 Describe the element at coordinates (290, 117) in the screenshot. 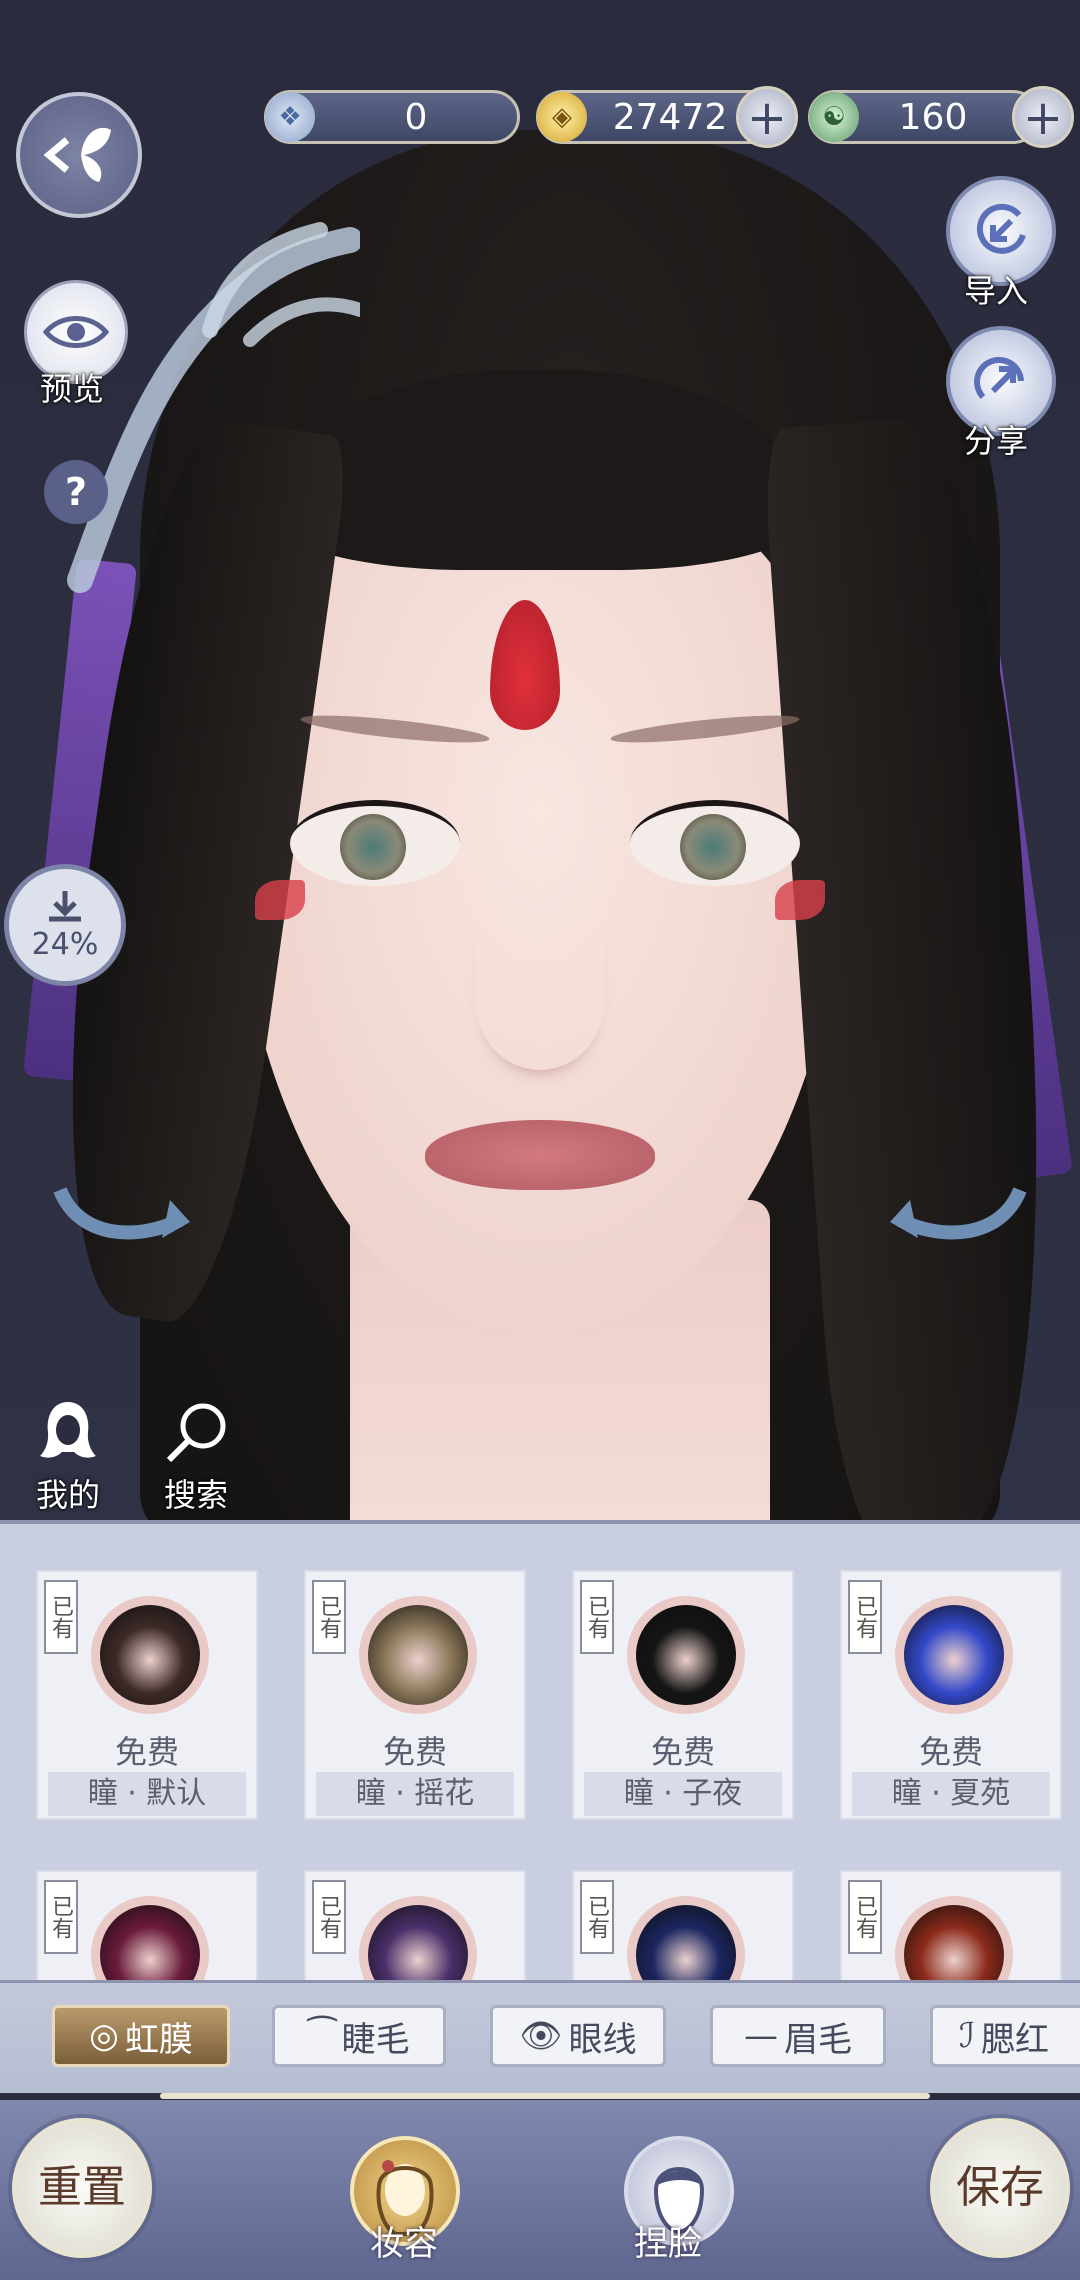

I see `jade-currency-icon: ❖` at that location.